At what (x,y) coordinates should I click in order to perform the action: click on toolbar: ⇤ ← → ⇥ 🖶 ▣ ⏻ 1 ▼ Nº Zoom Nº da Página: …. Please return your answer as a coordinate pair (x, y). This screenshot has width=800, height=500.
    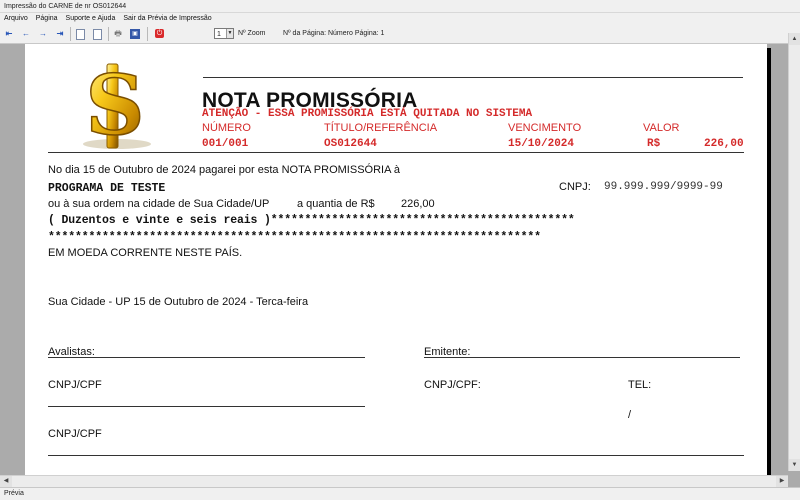
    Looking at the image, I should click on (400, 34).